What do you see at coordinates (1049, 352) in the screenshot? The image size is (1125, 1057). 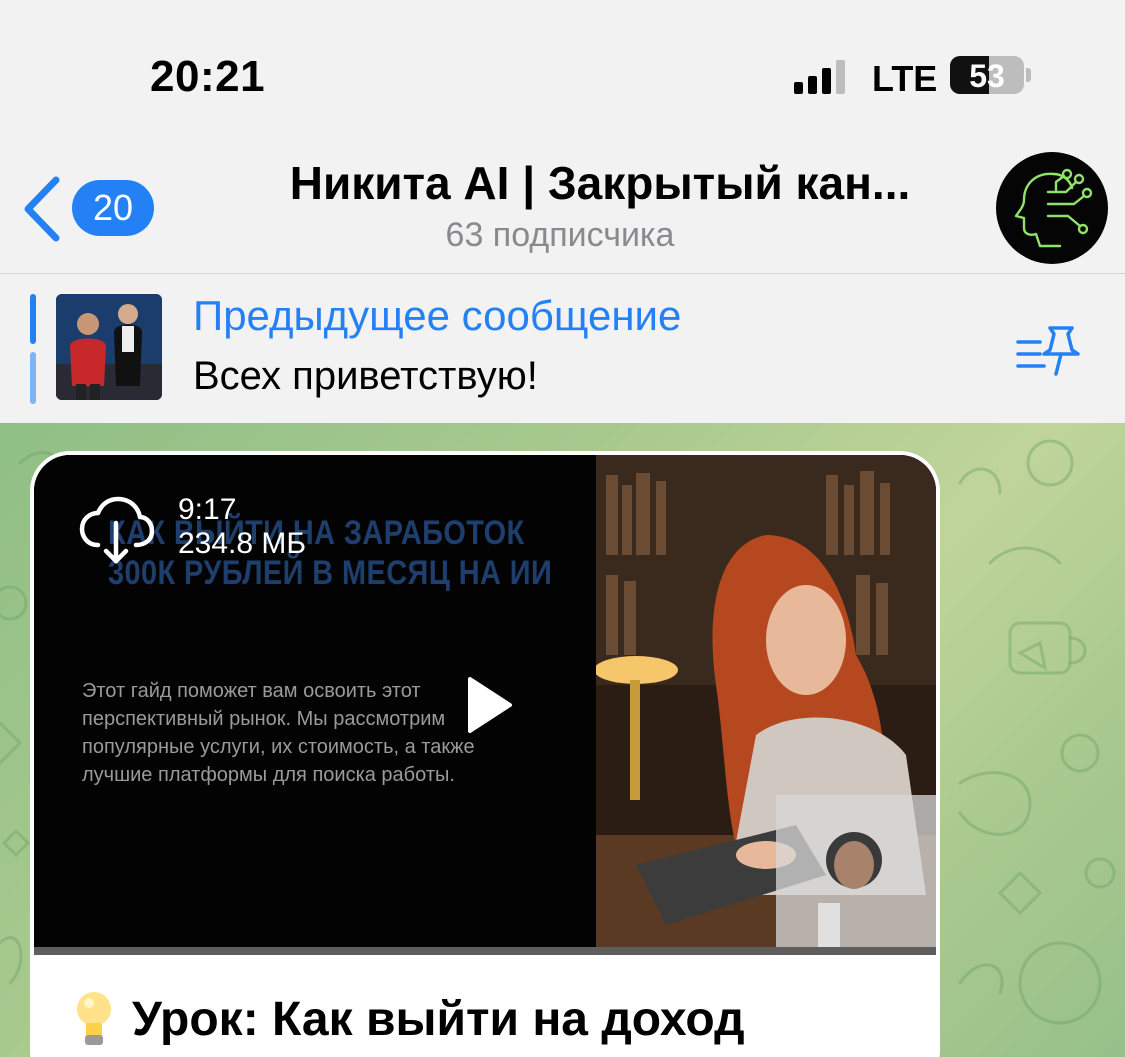 I see `pinned-list-icon` at bounding box center [1049, 352].